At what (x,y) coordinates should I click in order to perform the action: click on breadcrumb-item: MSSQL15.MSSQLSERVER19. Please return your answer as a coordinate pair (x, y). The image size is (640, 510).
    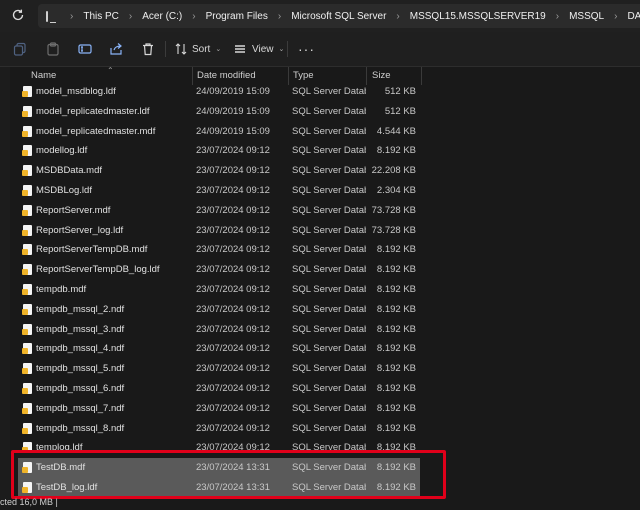
    Looking at the image, I should click on (478, 16).